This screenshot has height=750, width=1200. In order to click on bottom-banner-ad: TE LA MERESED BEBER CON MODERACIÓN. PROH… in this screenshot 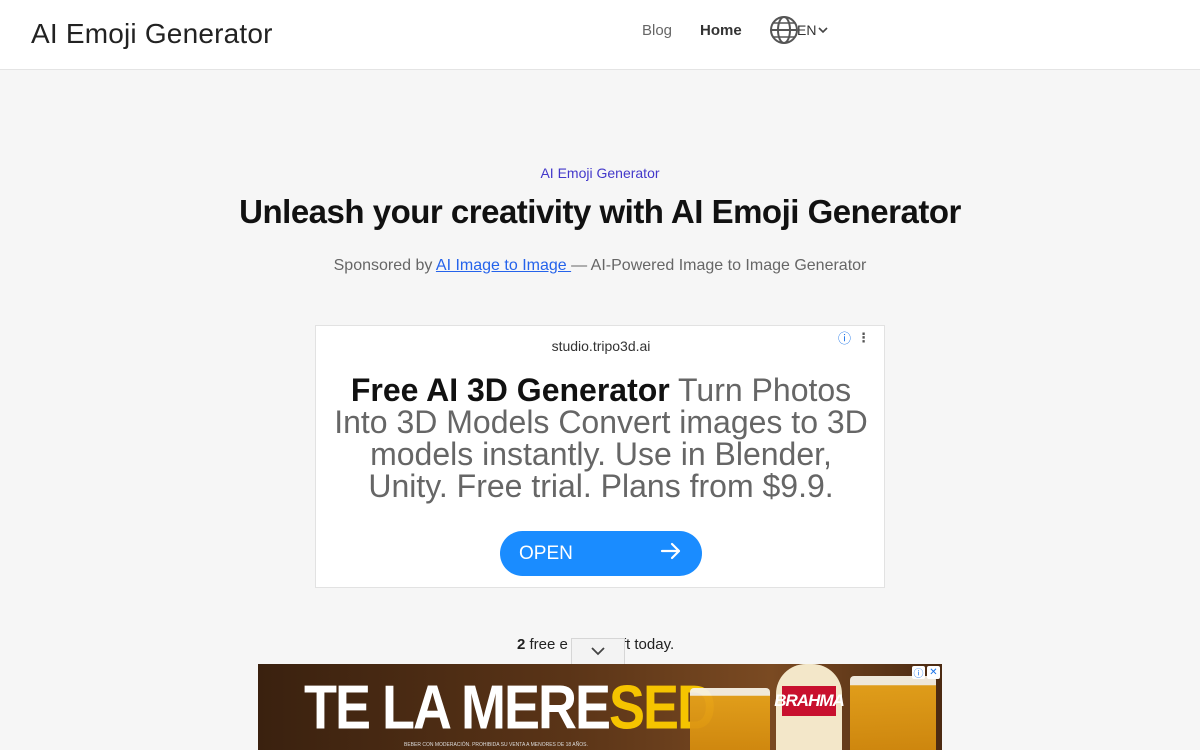, I will do `click(600, 707)`.